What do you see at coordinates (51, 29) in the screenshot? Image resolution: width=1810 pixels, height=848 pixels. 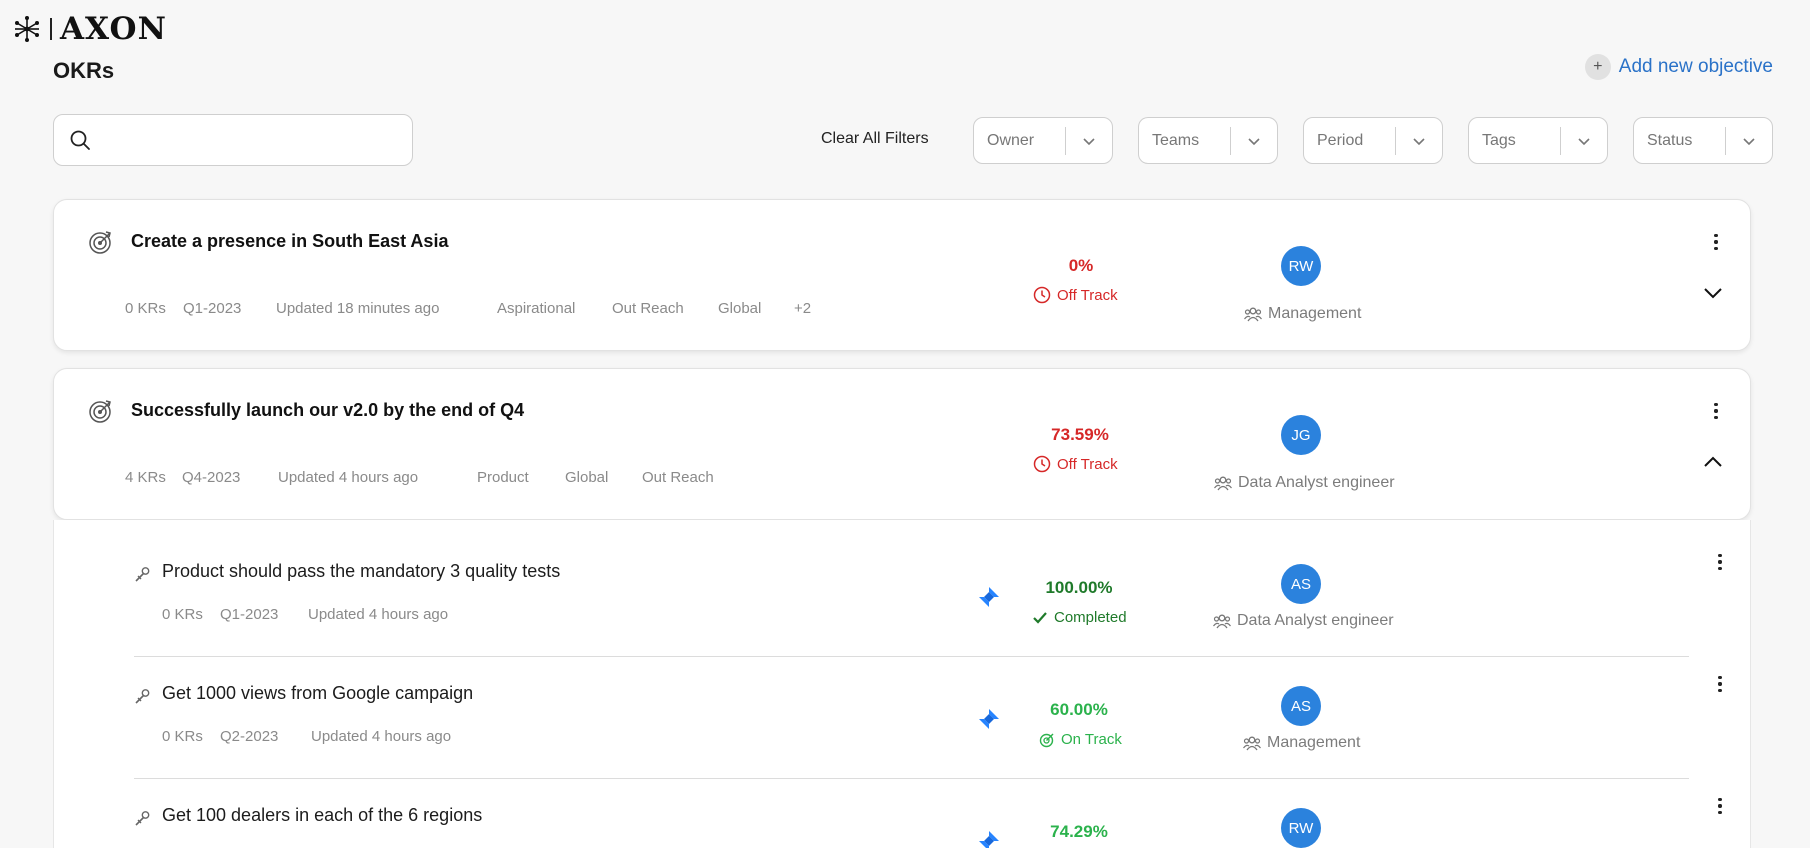 I see `logo-divider` at bounding box center [51, 29].